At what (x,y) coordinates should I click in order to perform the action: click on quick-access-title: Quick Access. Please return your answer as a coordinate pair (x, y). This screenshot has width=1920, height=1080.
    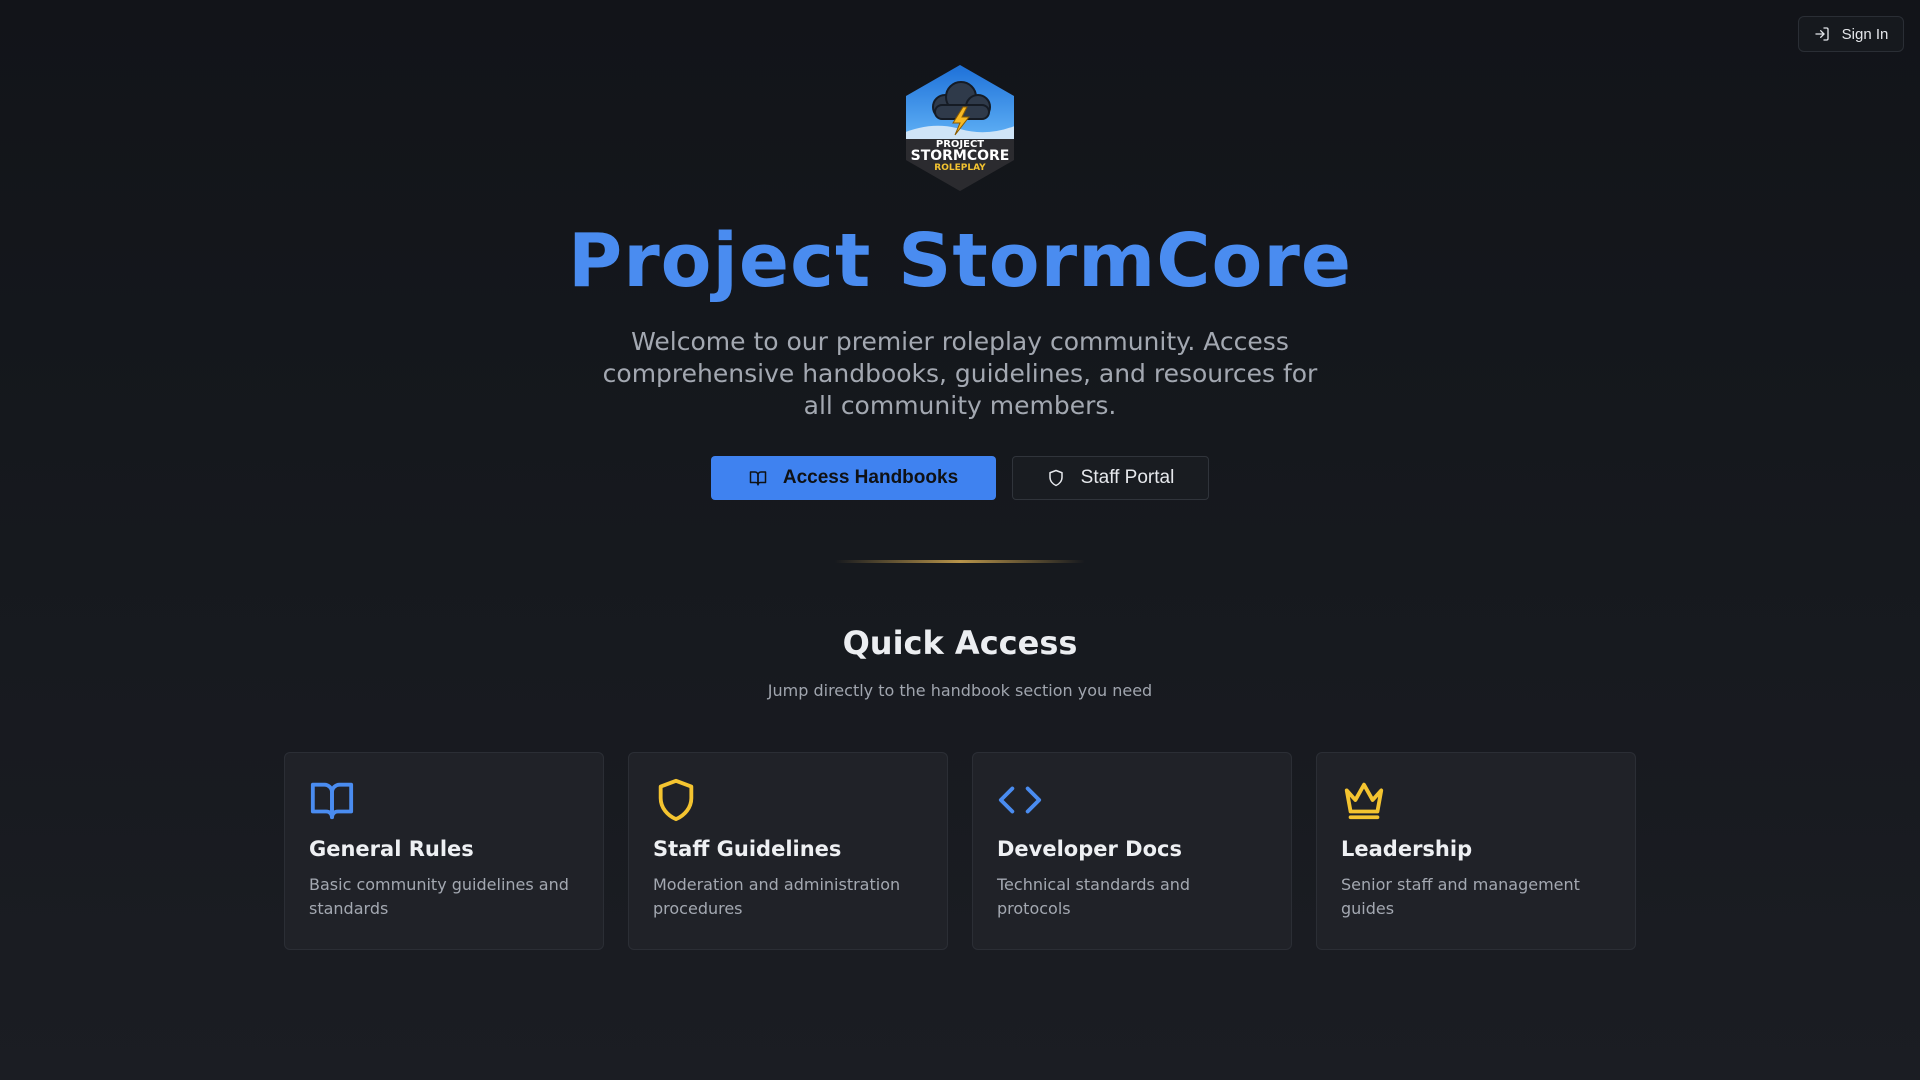
    Looking at the image, I should click on (960, 643).